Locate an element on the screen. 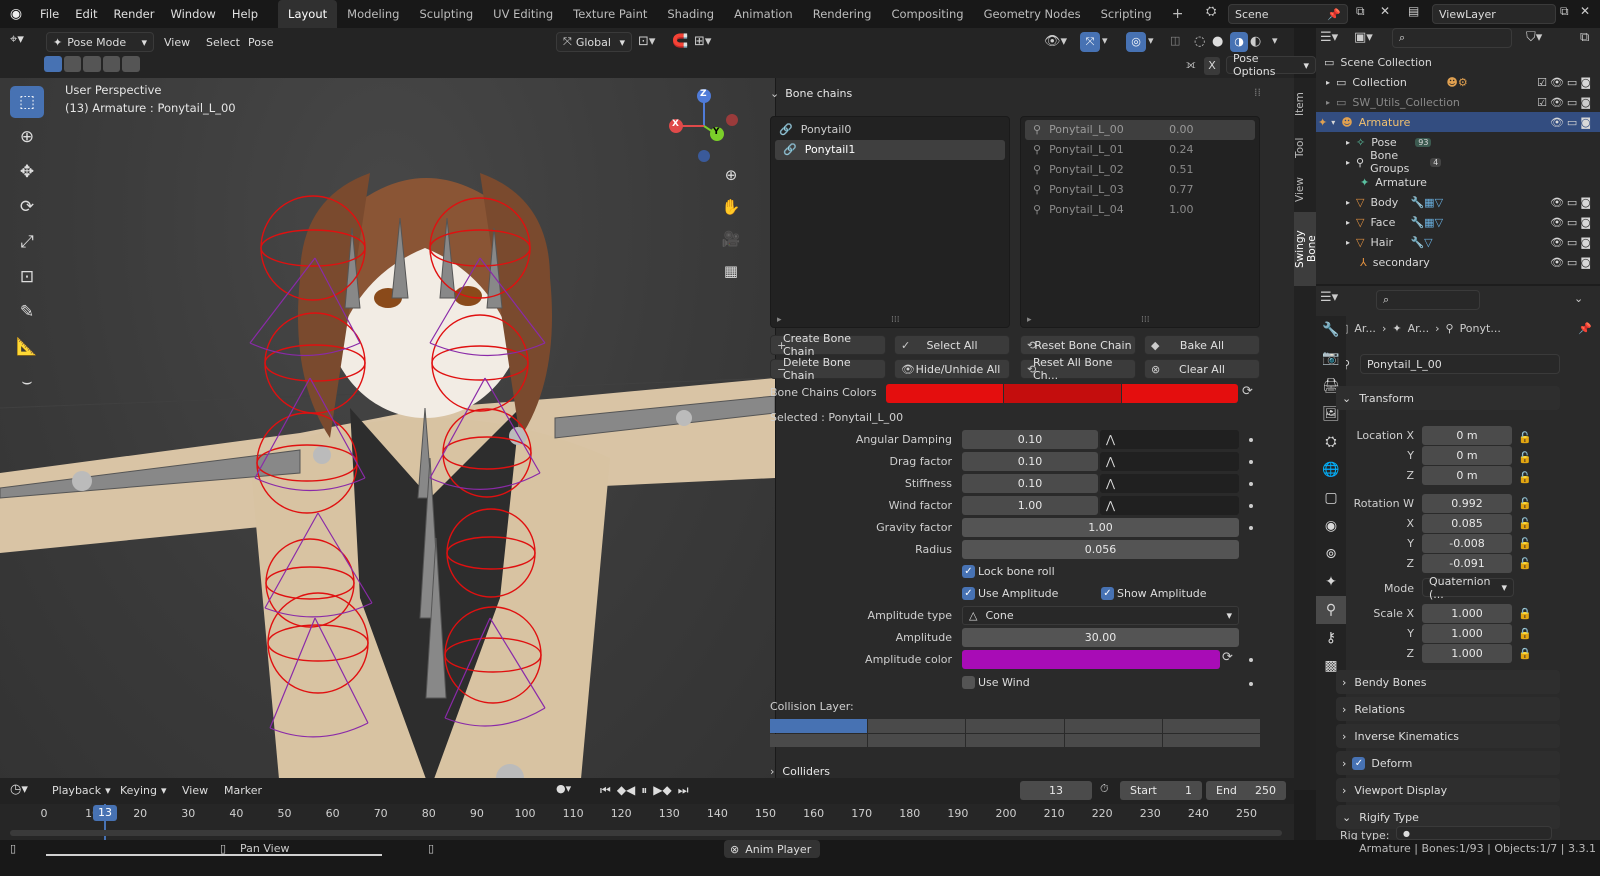 The height and width of the screenshot is (876, 1600). rig-type-field: ● is located at coordinates (1474, 833).